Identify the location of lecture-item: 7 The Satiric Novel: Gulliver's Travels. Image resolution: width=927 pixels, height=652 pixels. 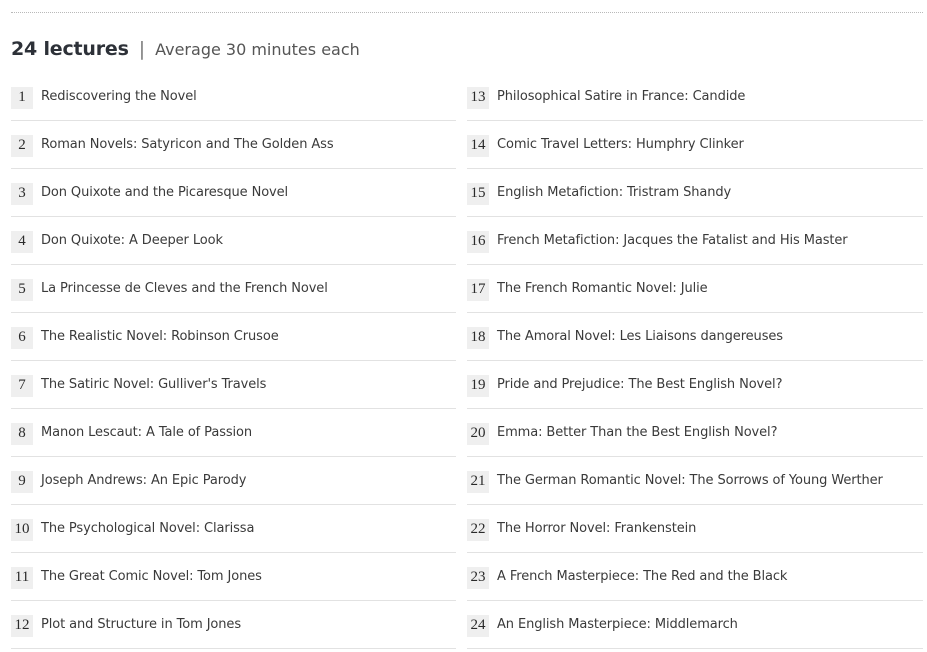
(233, 385).